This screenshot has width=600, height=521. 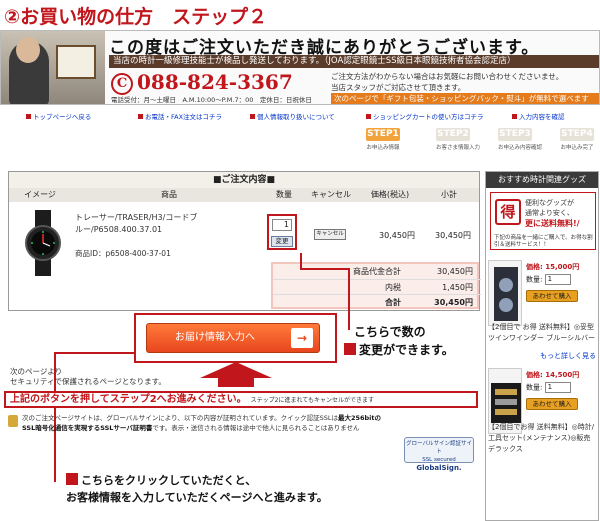 What do you see at coordinates (425, 116) in the screenshot?
I see `link-cart-usage: ショッピングカートの使い方はコチラ` at bounding box center [425, 116].